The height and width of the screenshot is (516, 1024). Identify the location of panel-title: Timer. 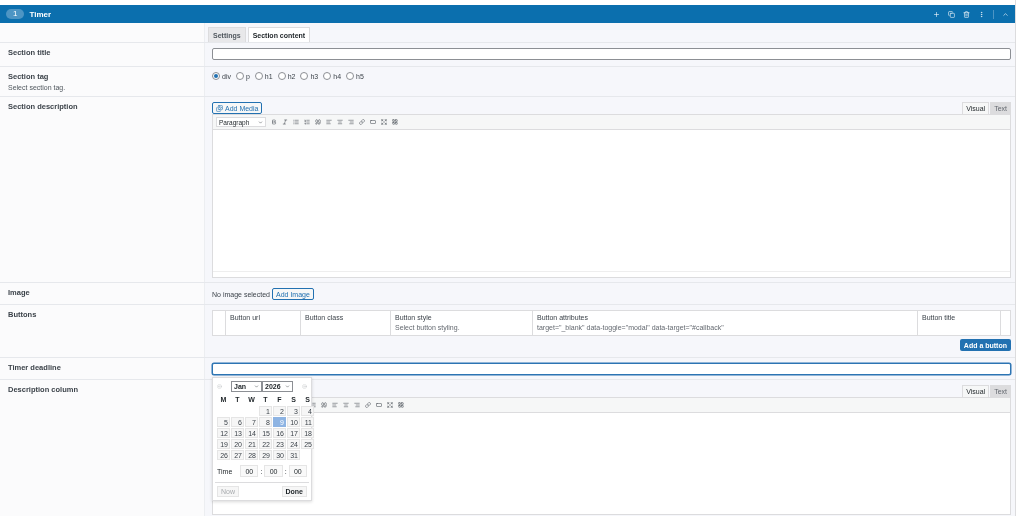
(41, 14).